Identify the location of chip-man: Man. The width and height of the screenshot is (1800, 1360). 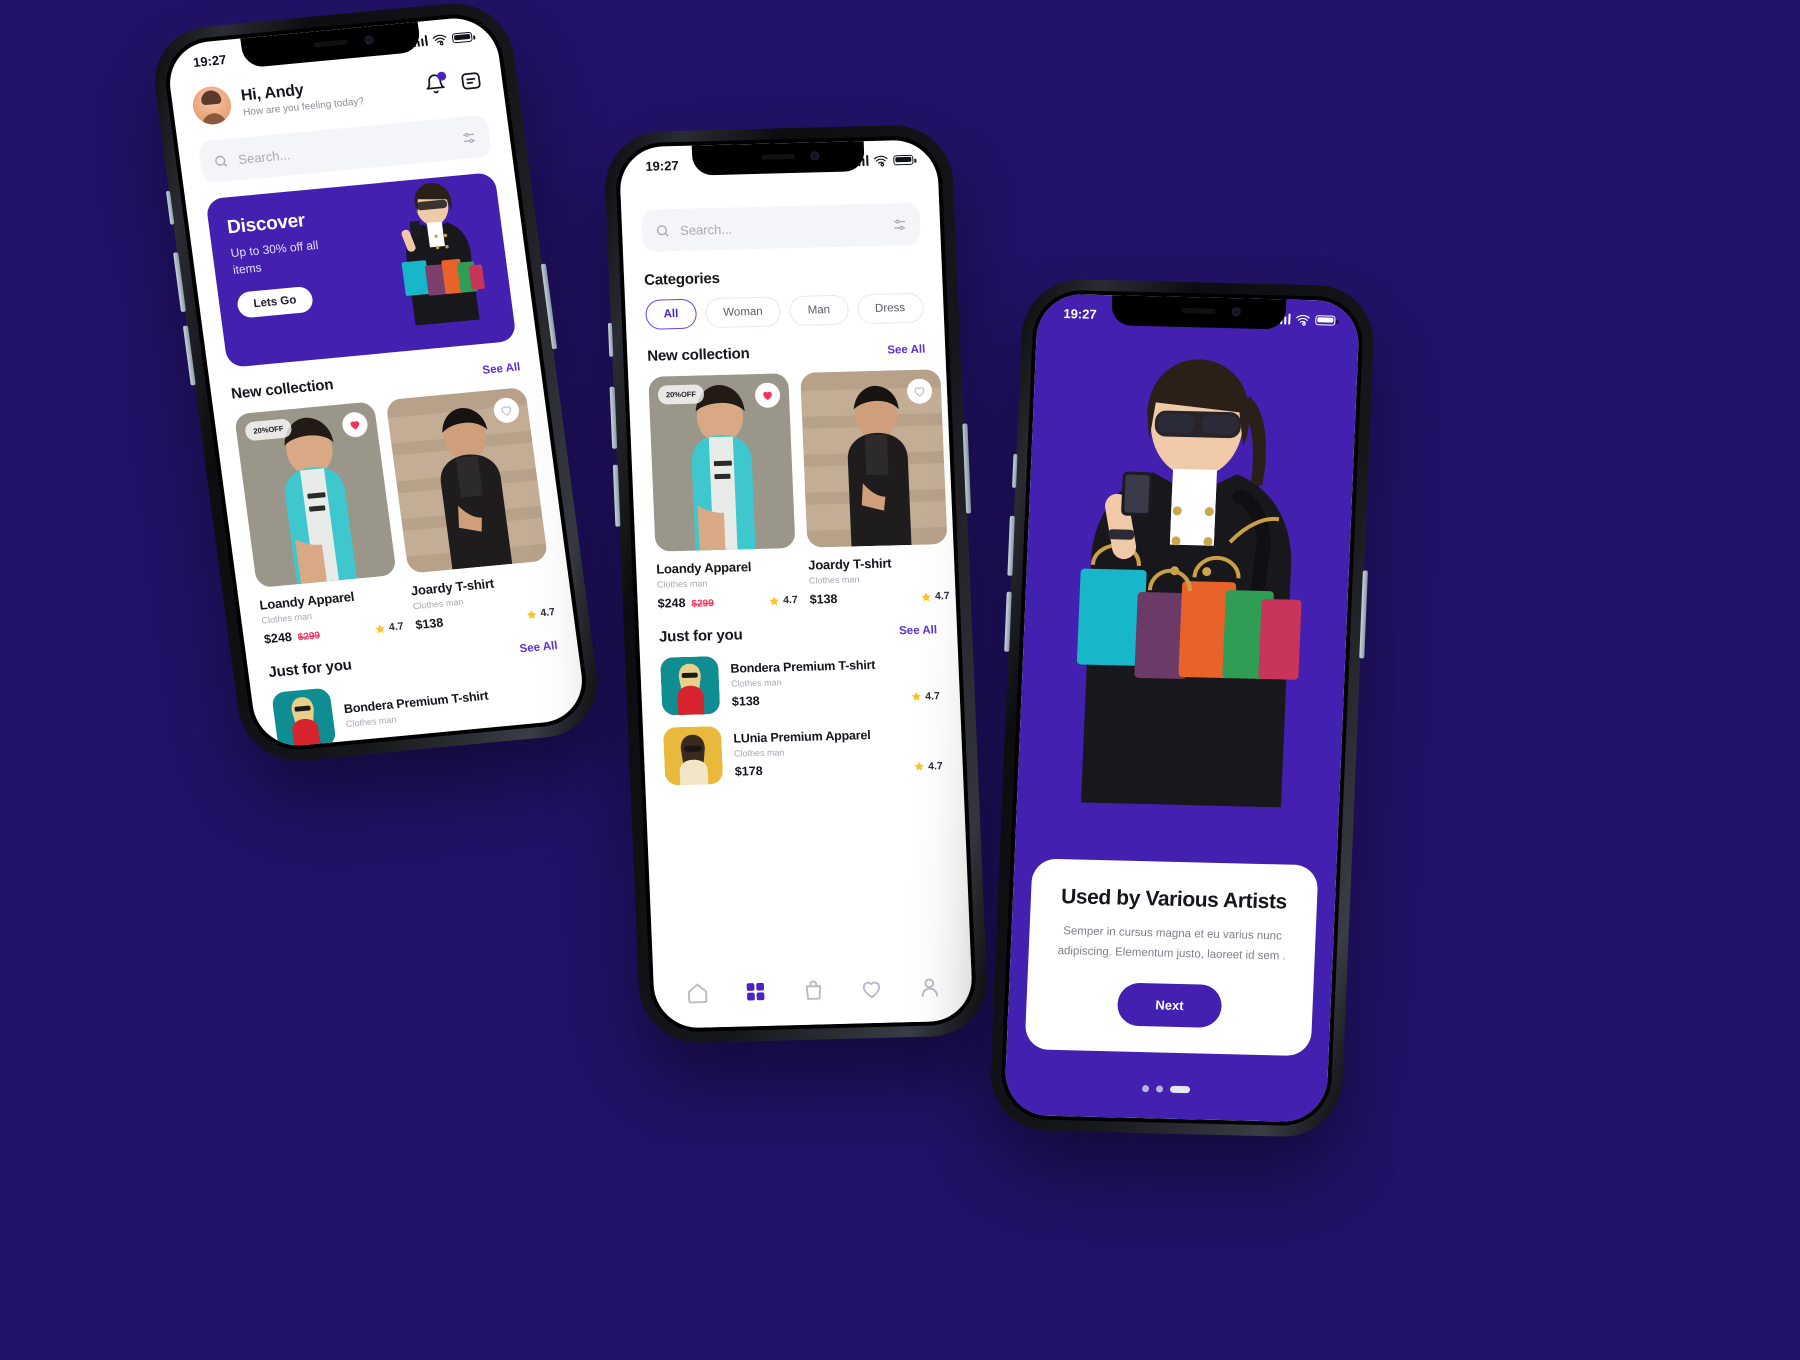
(819, 310).